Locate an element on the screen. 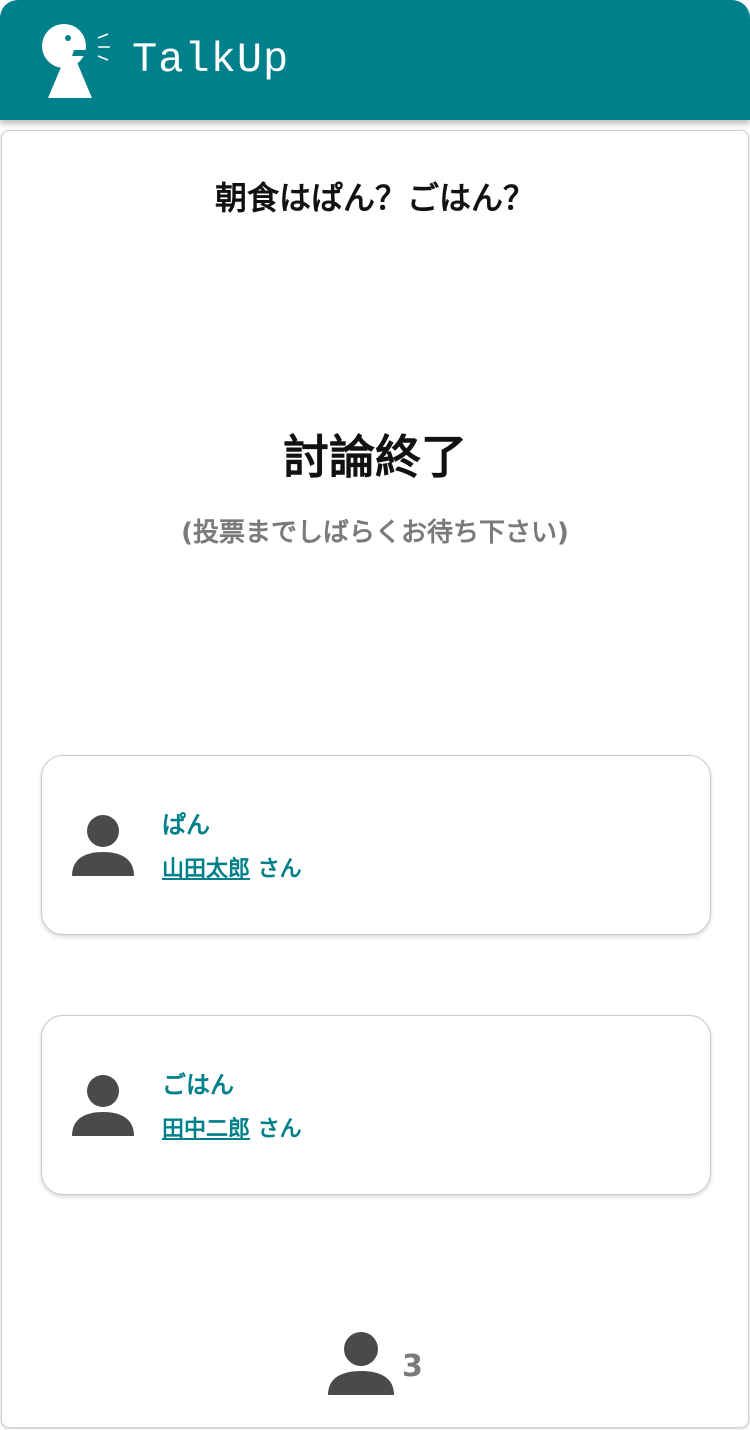  option-user: 山田太郎 さん is located at coordinates (232, 870).